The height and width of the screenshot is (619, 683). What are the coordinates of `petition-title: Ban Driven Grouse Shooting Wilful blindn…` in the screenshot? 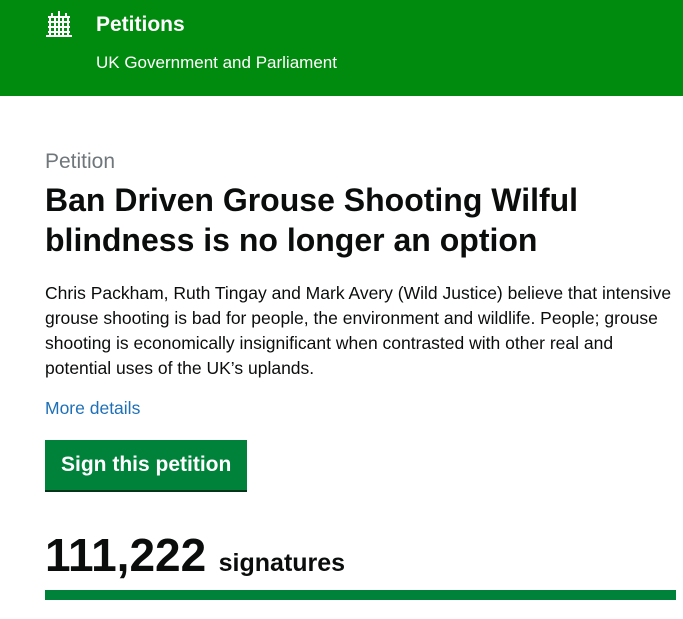 It's located at (312, 220).